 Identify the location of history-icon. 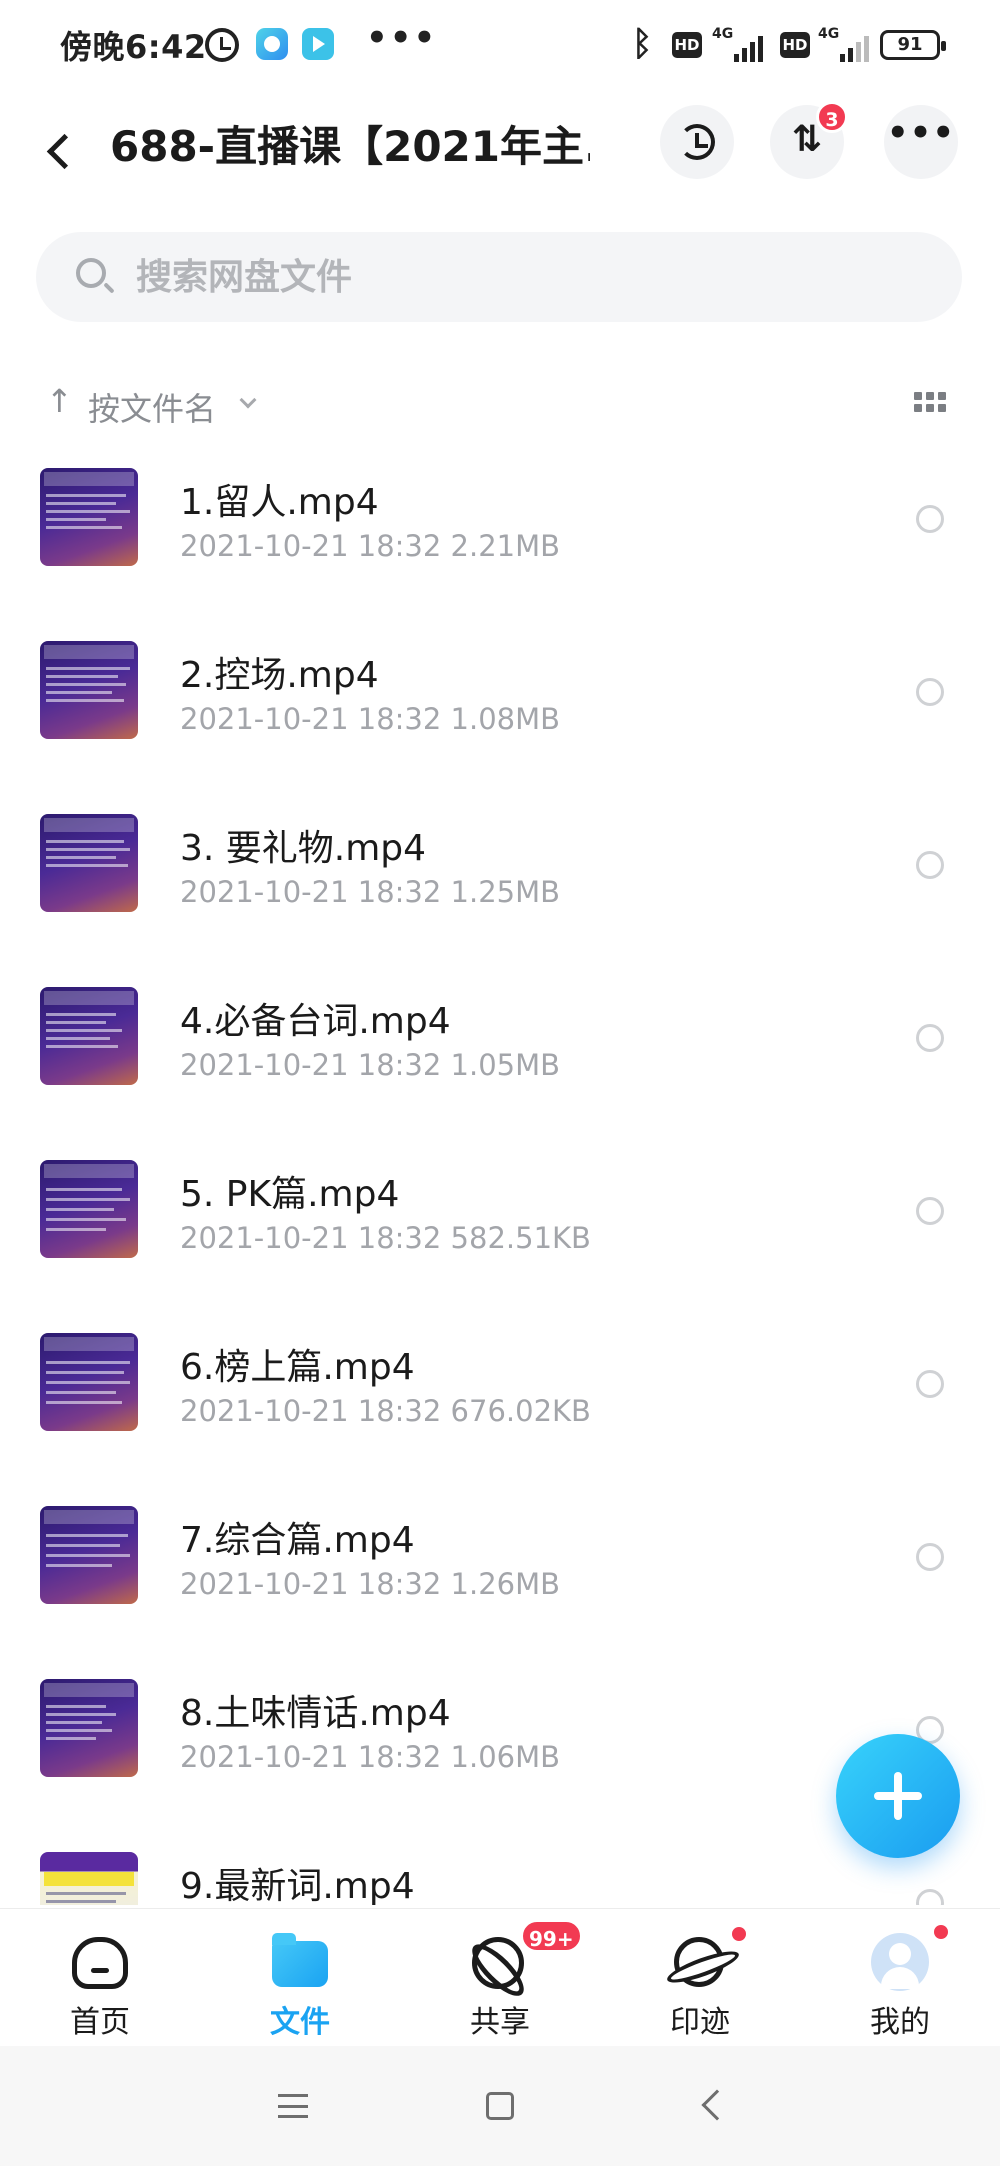
(697, 142).